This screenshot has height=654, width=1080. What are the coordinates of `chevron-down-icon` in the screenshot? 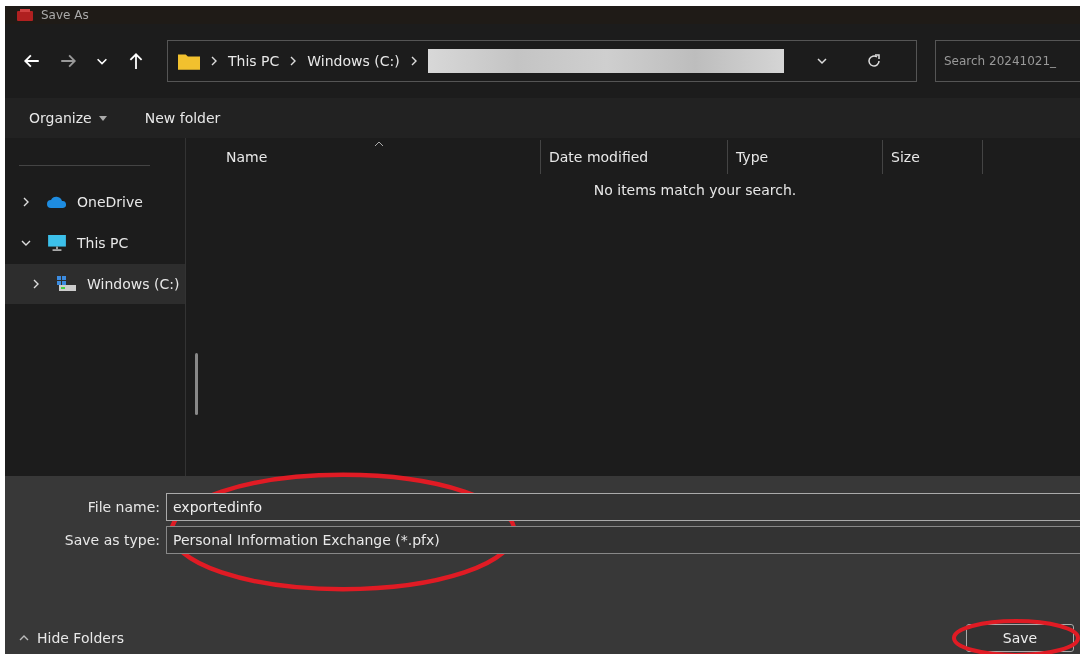 It's located at (26, 243).